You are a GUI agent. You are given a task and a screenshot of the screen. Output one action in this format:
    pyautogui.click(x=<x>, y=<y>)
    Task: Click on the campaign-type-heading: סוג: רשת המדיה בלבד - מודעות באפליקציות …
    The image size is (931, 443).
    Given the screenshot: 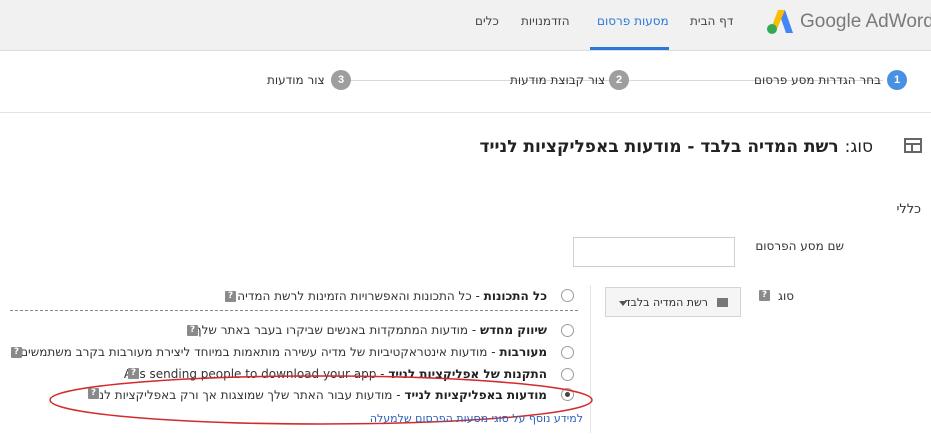 What is the action you would take?
    pyautogui.click(x=677, y=147)
    